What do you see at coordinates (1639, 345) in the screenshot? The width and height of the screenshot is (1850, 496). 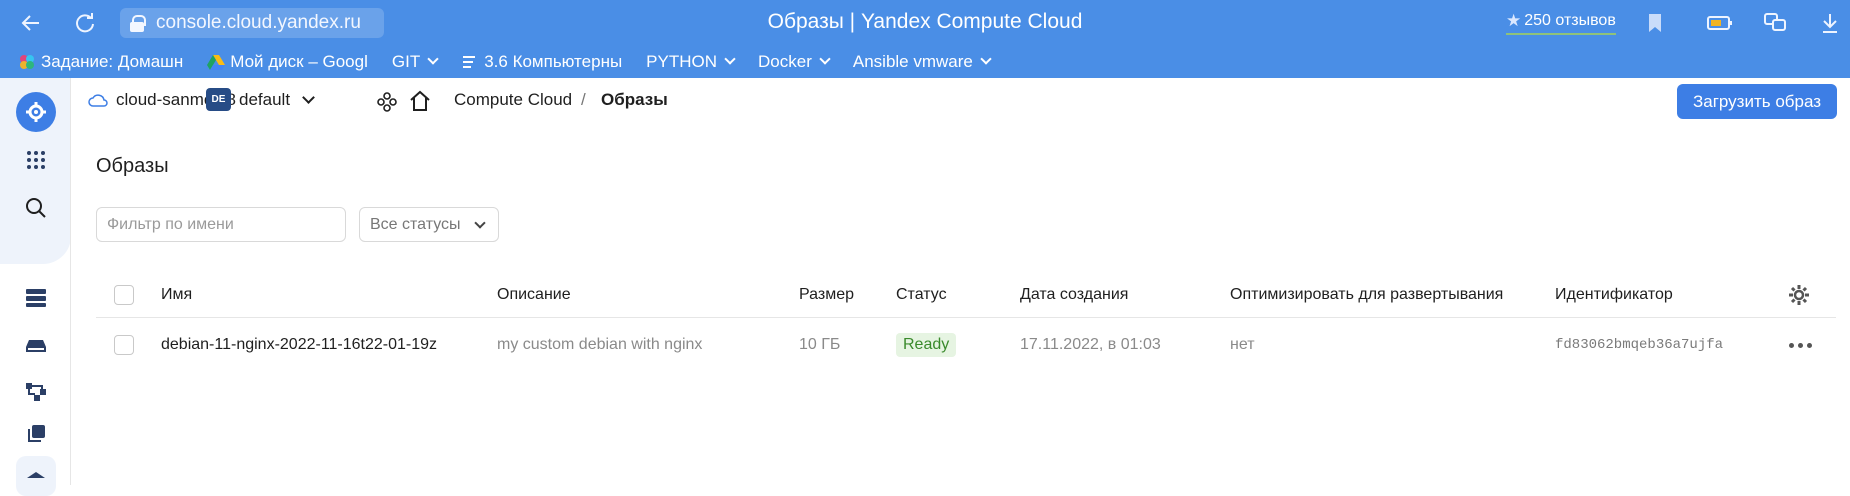 I see `image-id: fd83062bmqeb36a7ujfa` at bounding box center [1639, 345].